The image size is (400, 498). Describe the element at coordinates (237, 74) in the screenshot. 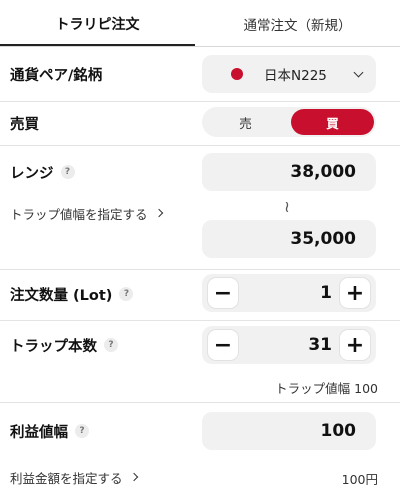

I see `japan-flag-icon` at that location.